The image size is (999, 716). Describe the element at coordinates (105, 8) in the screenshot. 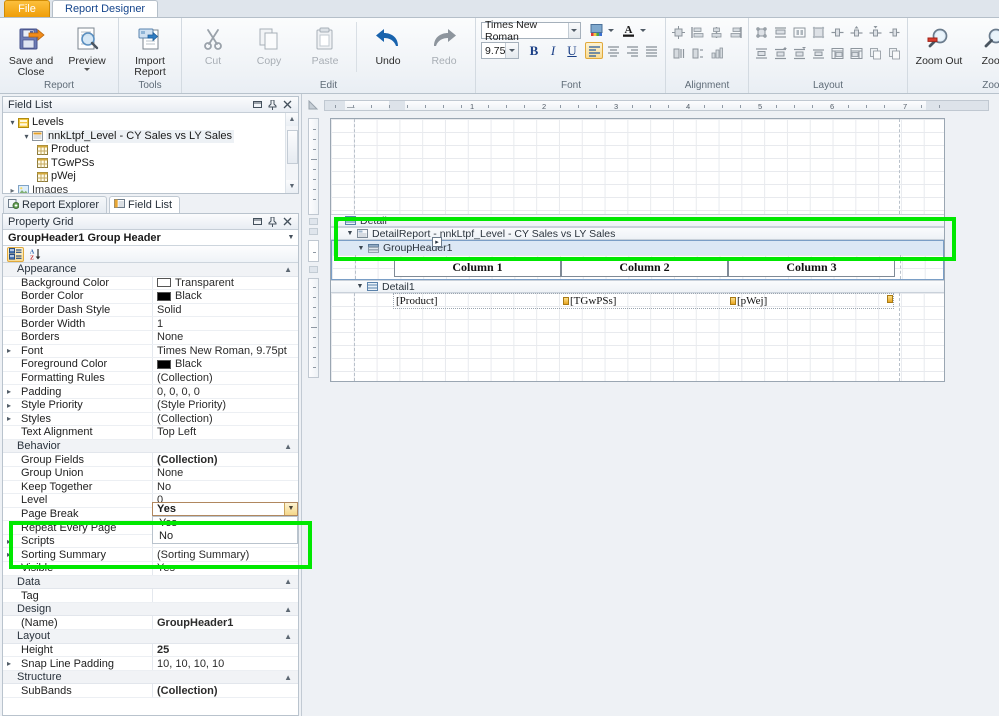

I see `tab-report-designer: Report Designer` at that location.